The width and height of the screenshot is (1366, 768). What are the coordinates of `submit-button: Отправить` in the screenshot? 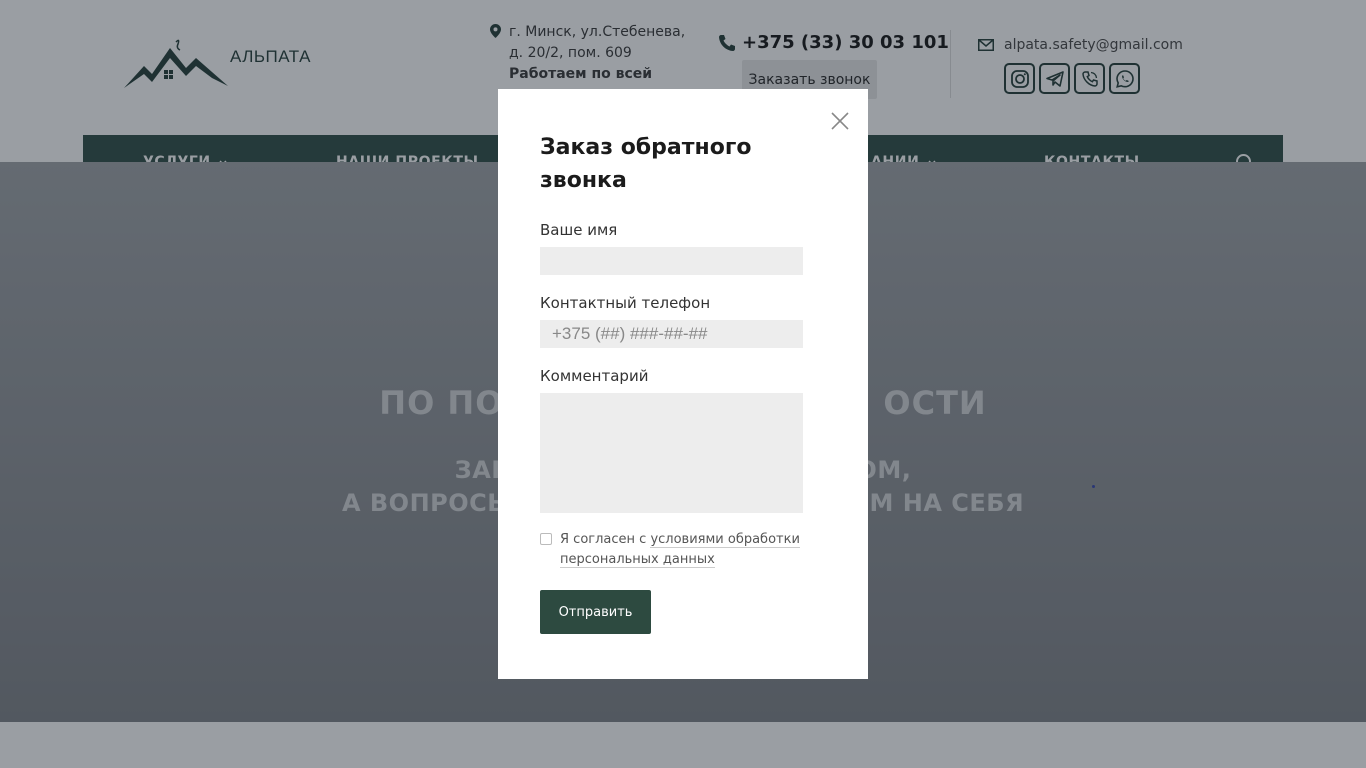 It's located at (595, 612).